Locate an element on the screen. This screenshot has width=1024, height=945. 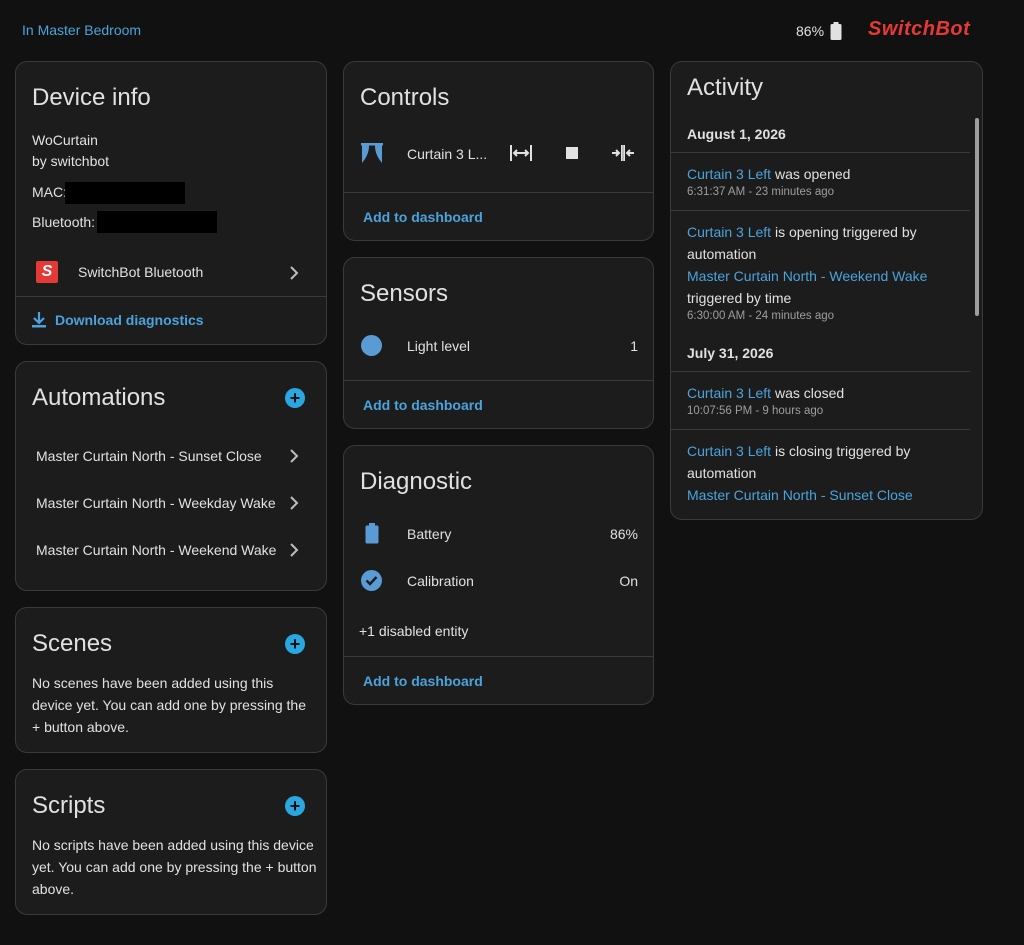
sensor-label: Light level is located at coordinates (439, 346).